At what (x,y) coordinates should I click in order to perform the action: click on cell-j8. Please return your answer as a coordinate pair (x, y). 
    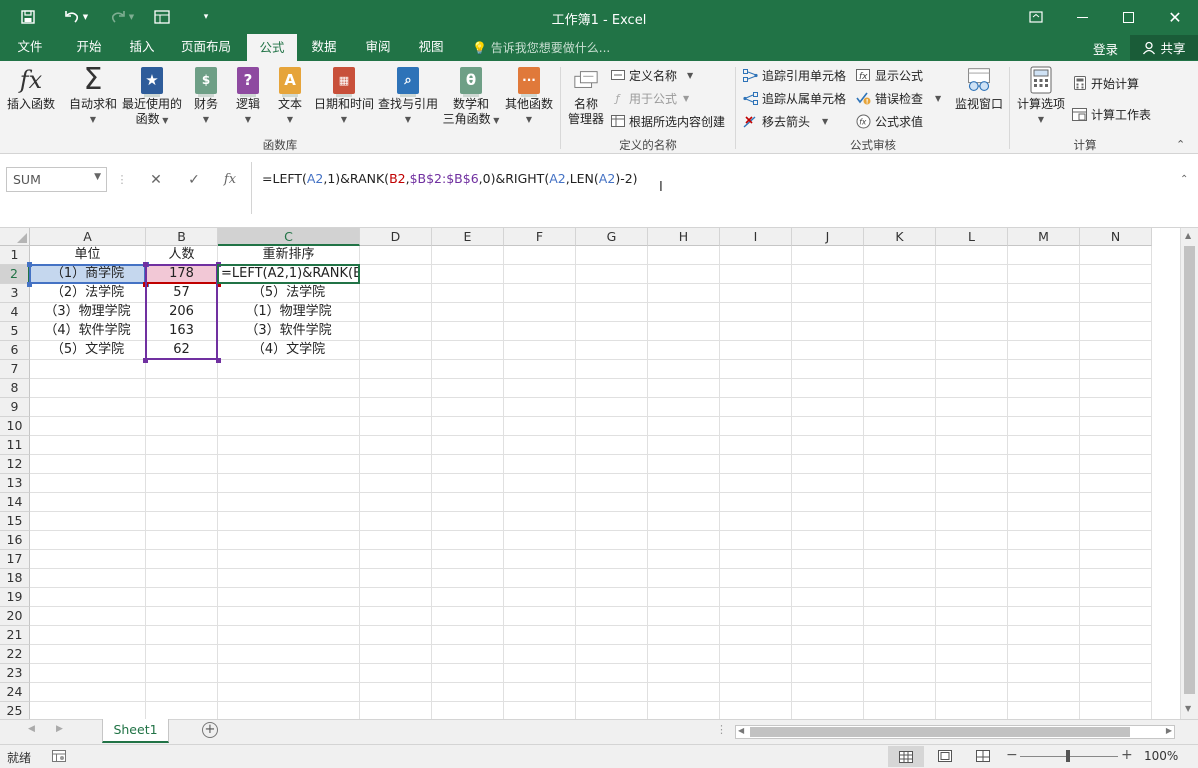
    Looking at the image, I should click on (828, 388).